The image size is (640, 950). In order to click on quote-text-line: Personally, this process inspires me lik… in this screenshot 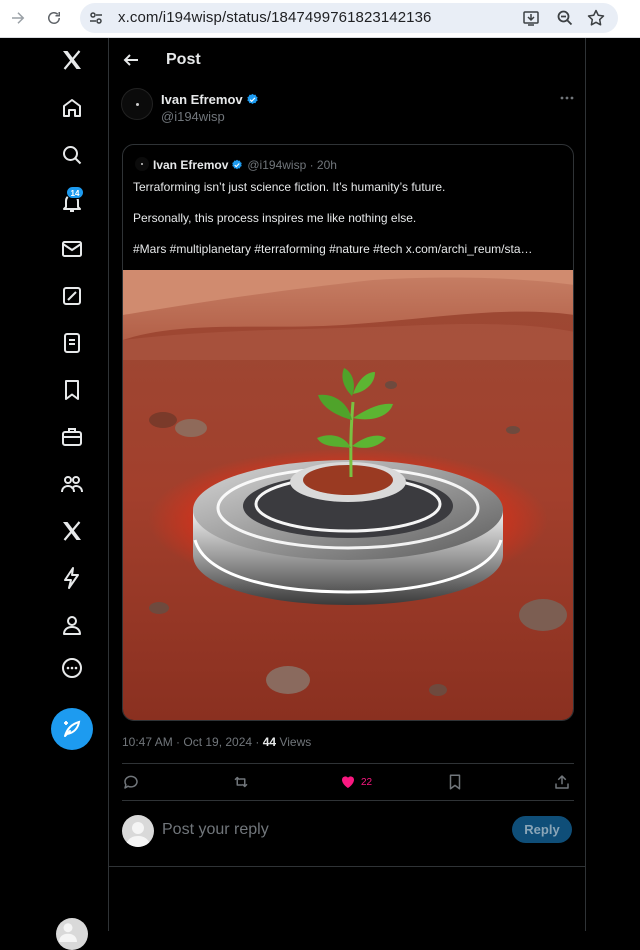, I will do `click(275, 218)`.